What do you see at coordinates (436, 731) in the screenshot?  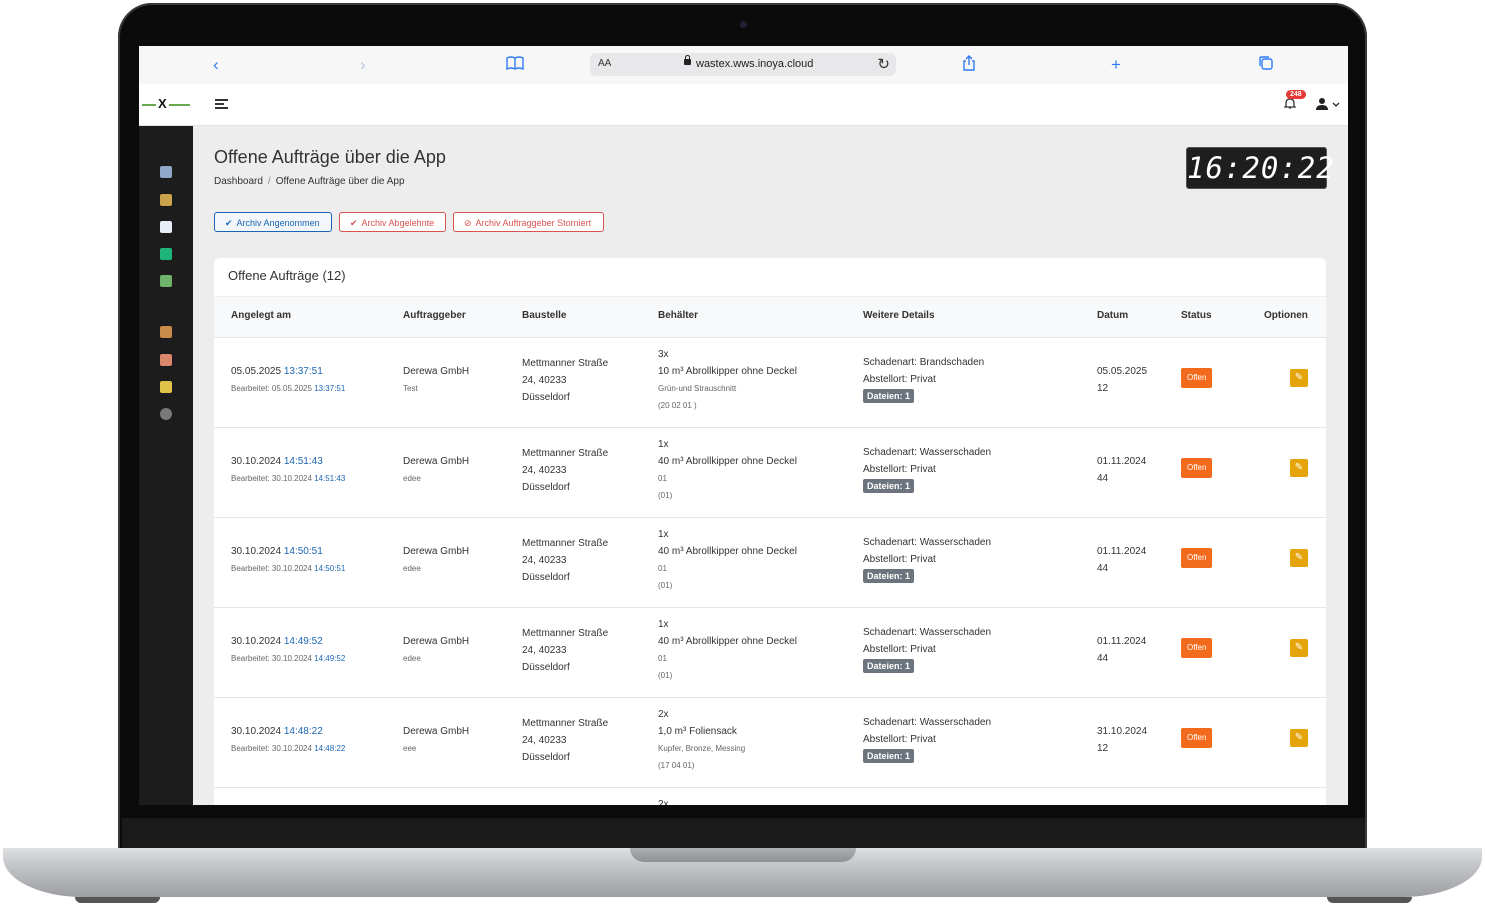 I see `client-name: Derewa GmbH` at bounding box center [436, 731].